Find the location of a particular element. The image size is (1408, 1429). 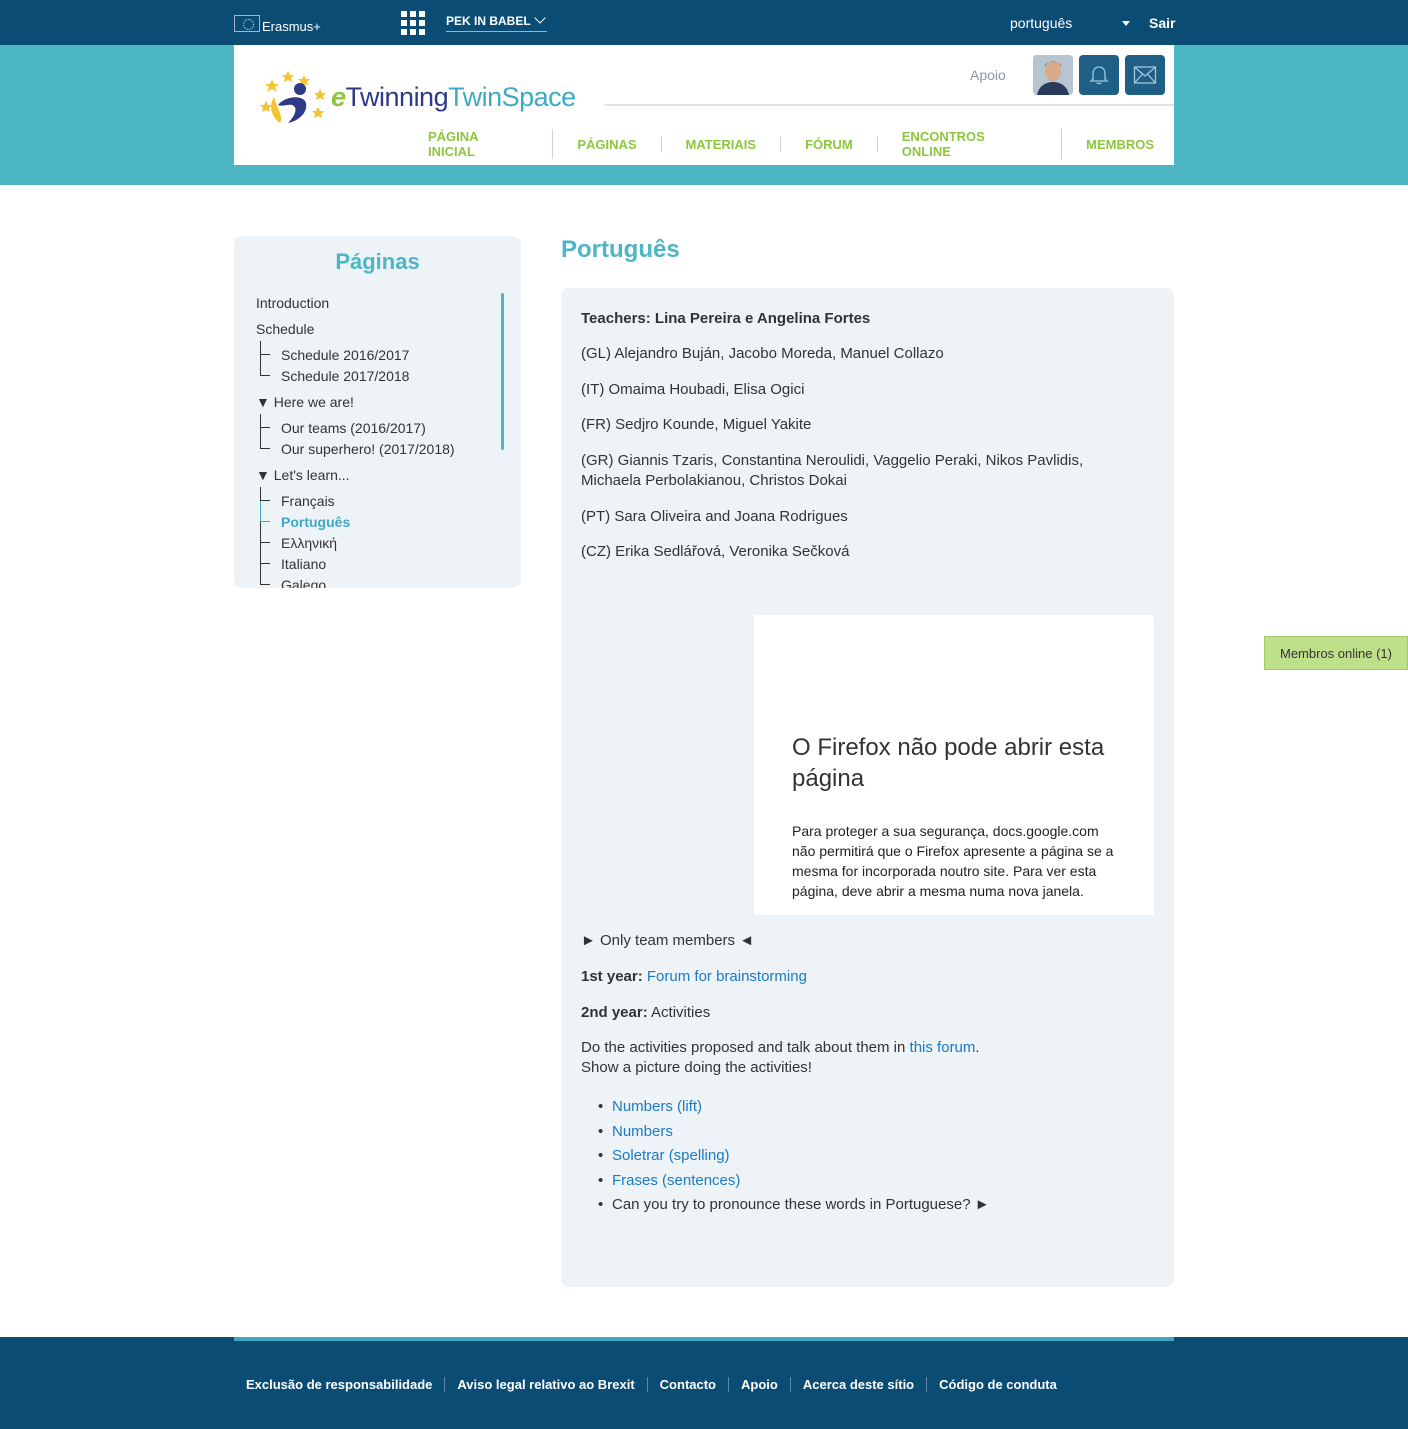

footer-link-support: Apoio is located at coordinates (766, 1384).